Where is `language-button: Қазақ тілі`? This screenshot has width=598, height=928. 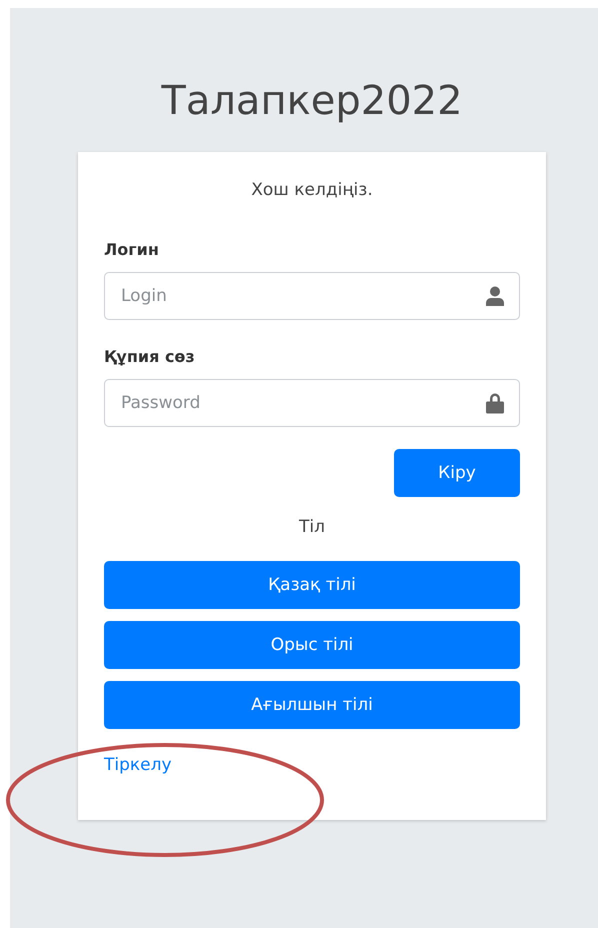
language-button: Қазақ тілі is located at coordinates (312, 585).